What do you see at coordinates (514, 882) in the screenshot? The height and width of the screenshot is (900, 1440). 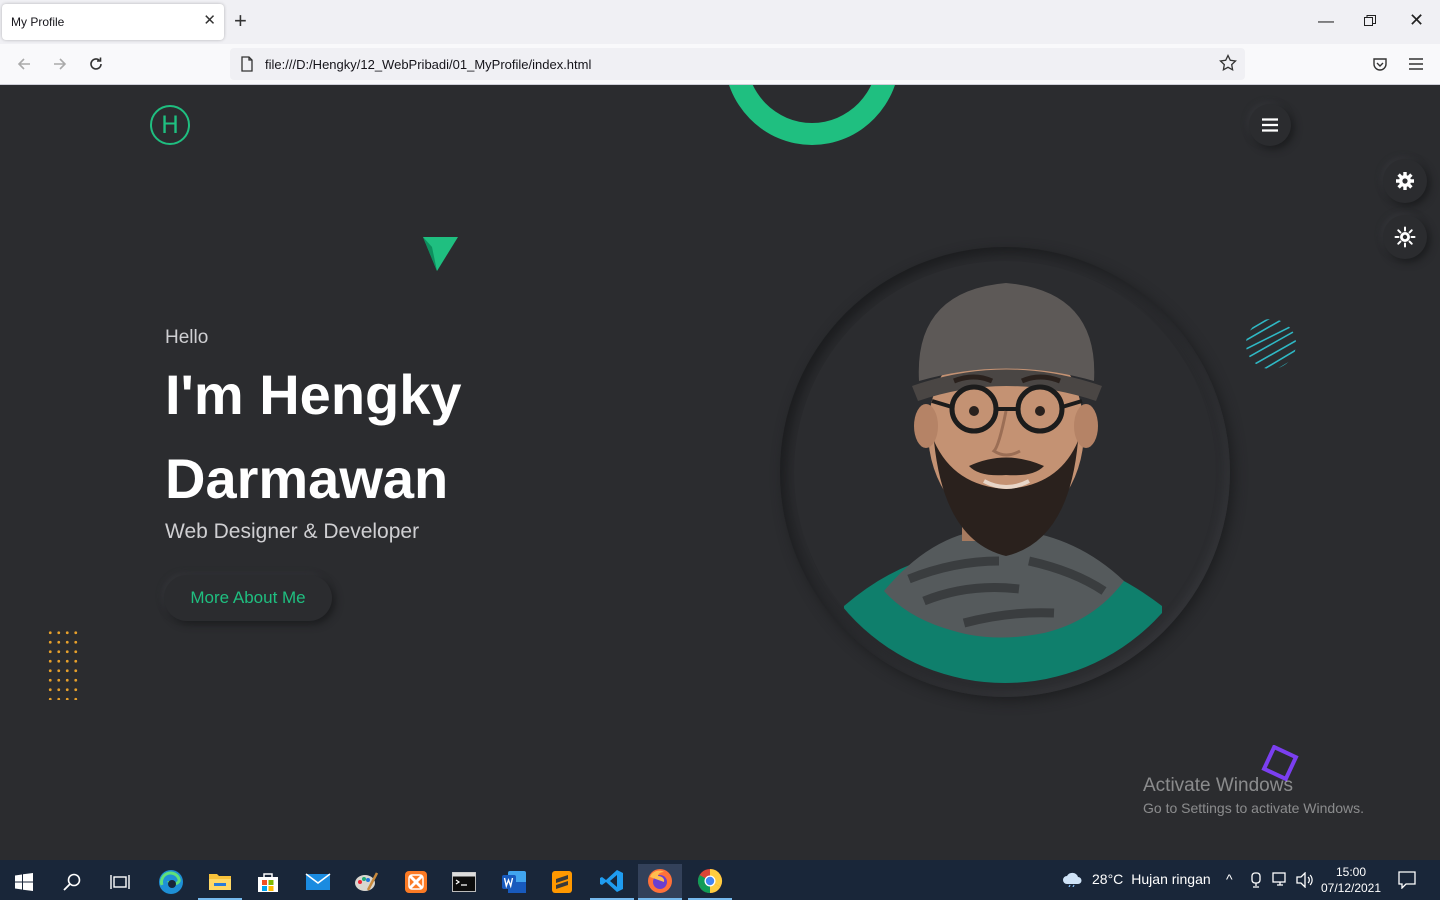 I see `word-icon` at bounding box center [514, 882].